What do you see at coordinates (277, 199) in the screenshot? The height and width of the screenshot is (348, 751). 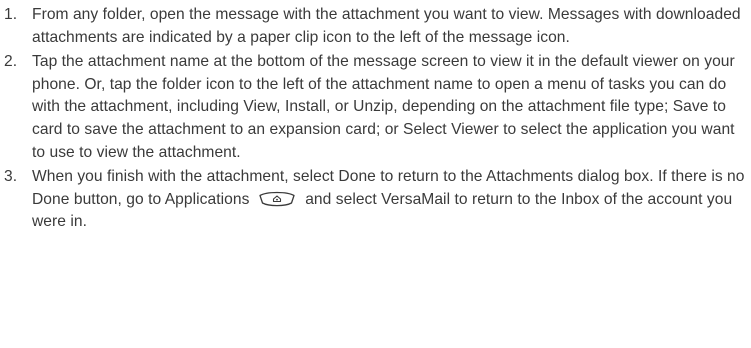 I see `applications-key-icon` at bounding box center [277, 199].